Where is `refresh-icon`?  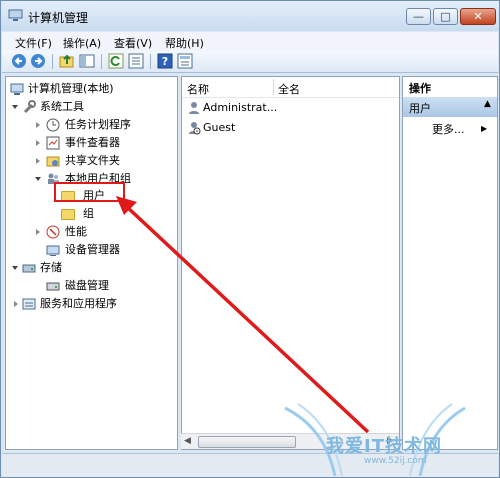
refresh-icon is located at coordinates (116, 61).